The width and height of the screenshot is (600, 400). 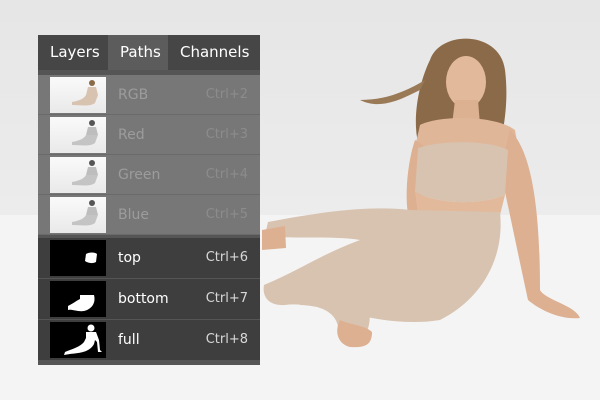 I want to click on channel-thumbnail-rgb, so click(x=78, y=95).